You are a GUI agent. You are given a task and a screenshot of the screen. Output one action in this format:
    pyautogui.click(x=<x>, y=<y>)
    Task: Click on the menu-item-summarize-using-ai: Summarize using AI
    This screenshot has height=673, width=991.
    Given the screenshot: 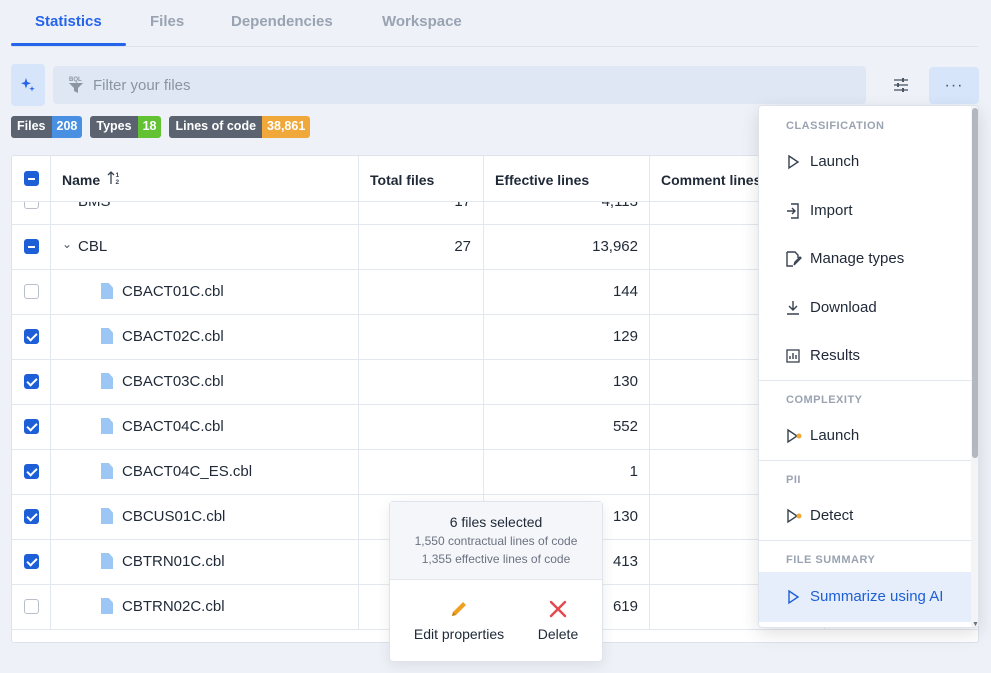 What is the action you would take?
    pyautogui.click(x=865, y=597)
    